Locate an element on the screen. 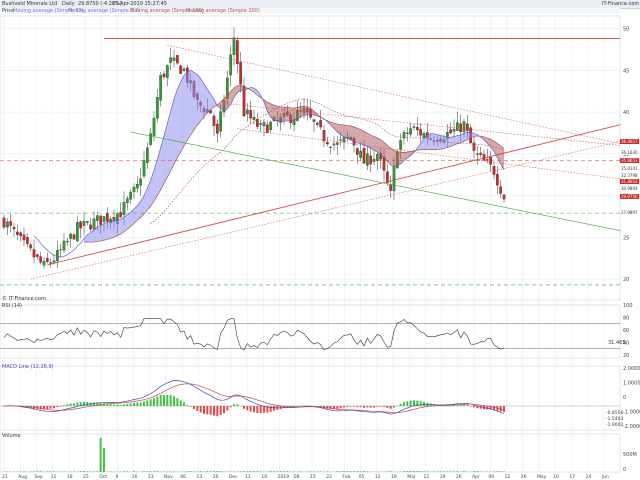 The height and width of the screenshot is (480, 640). volume-tick: 500M is located at coordinates (630, 455).